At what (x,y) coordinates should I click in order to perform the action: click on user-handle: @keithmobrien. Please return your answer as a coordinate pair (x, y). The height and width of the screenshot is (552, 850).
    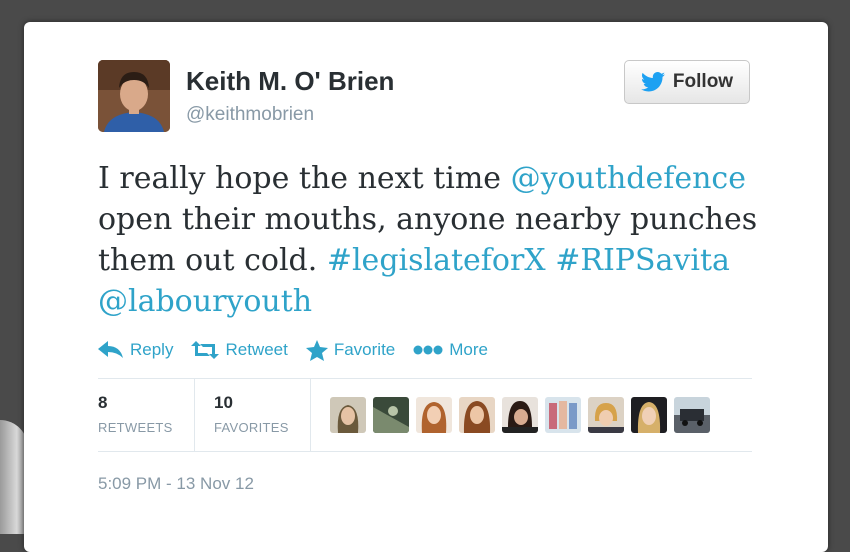
    Looking at the image, I should click on (250, 115).